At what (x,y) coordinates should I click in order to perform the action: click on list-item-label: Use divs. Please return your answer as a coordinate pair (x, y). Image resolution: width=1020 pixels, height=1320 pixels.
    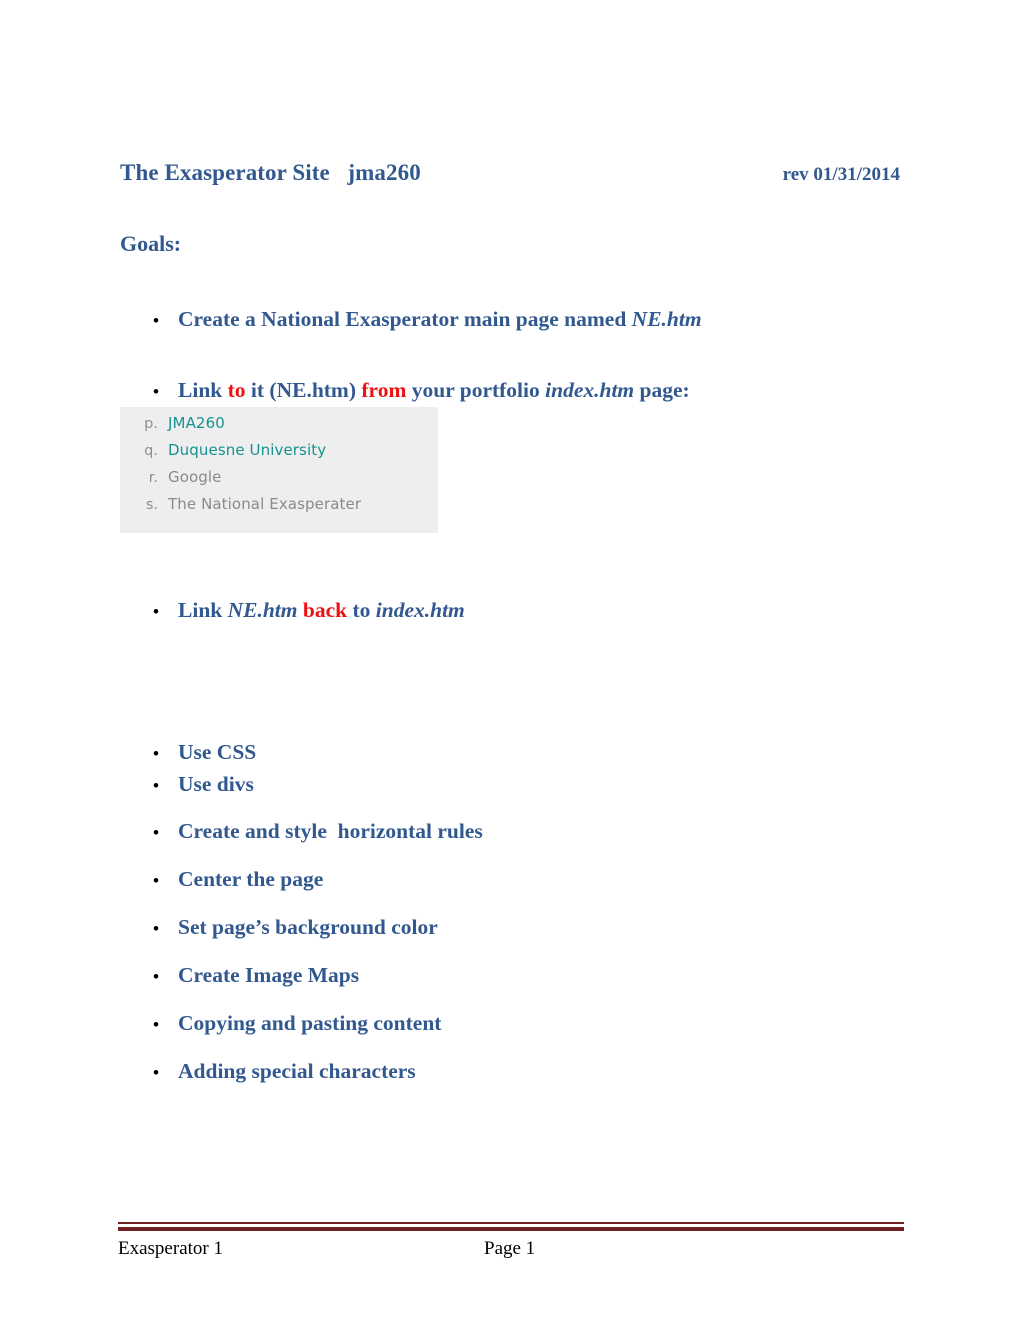
    Looking at the image, I should click on (216, 784).